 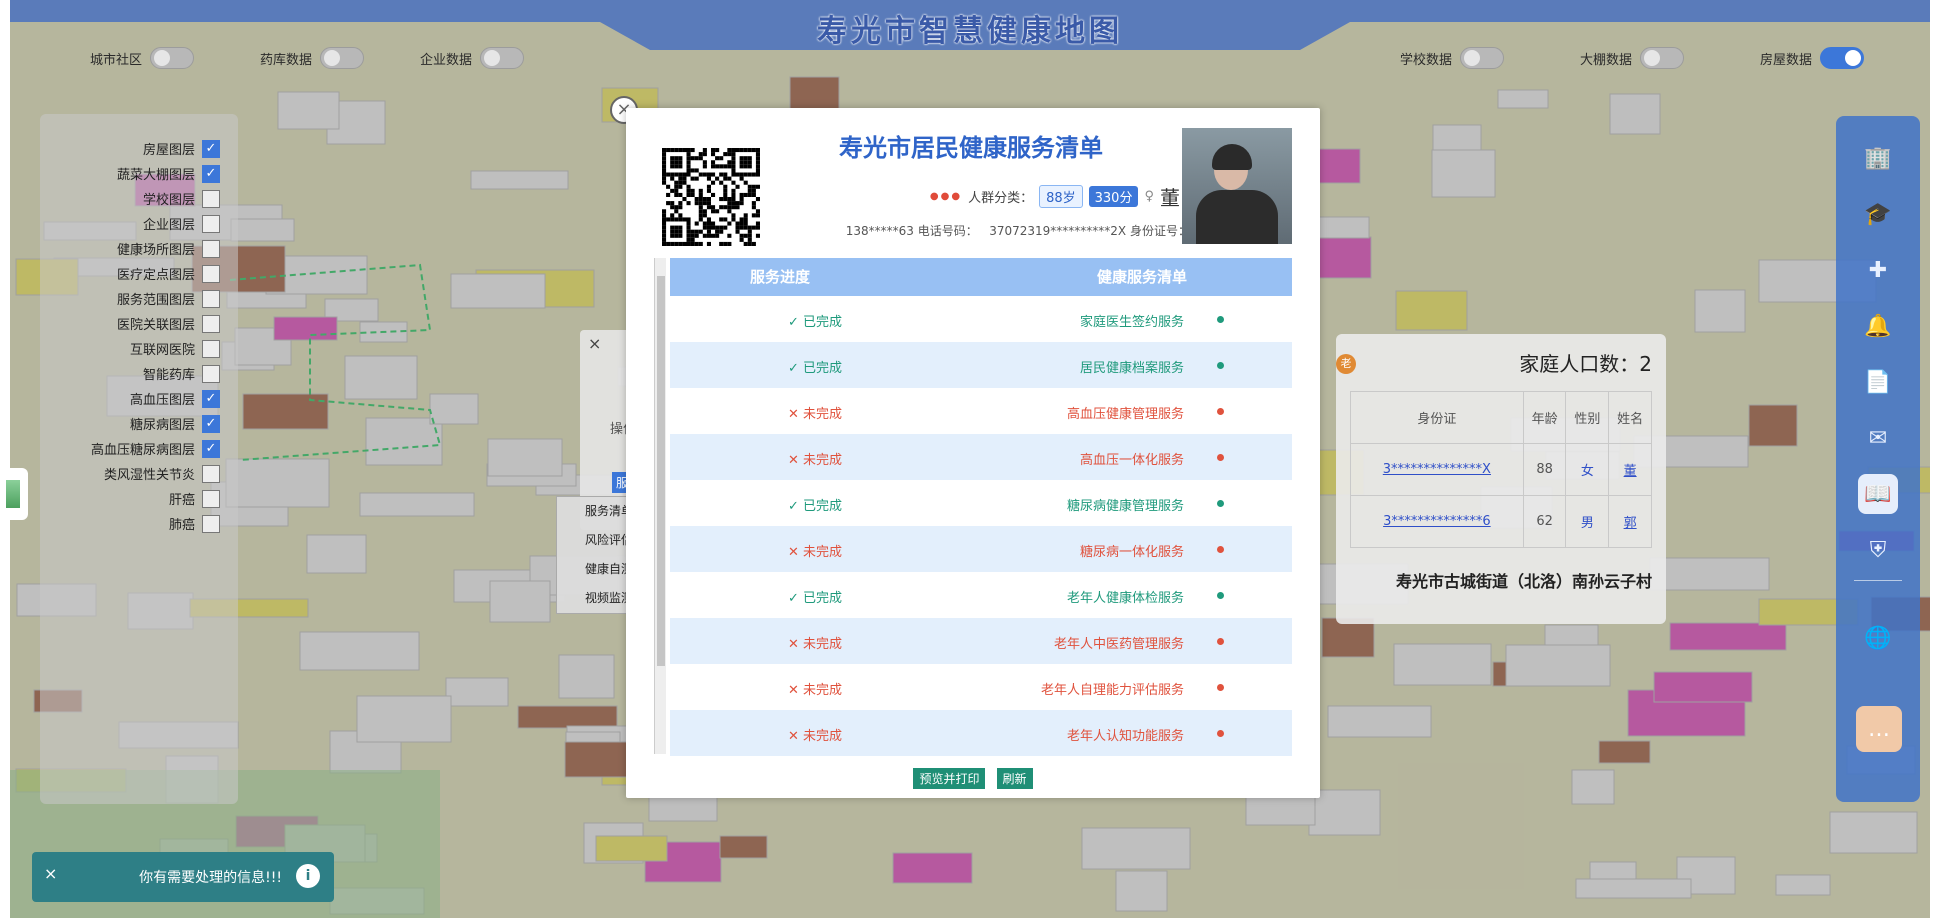 What do you see at coordinates (130, 198) in the screenshot?
I see `layer-item: 学校图层` at bounding box center [130, 198].